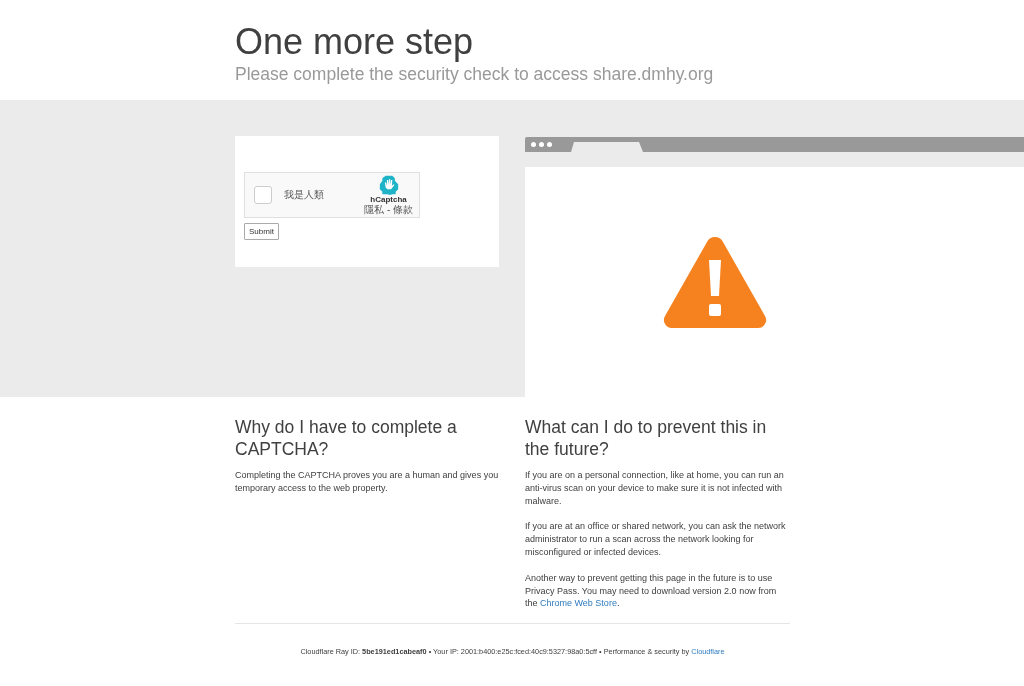 This screenshot has height=686, width=1024. Describe the element at coordinates (388, 185) in the screenshot. I see `hand-logo-icon` at that location.